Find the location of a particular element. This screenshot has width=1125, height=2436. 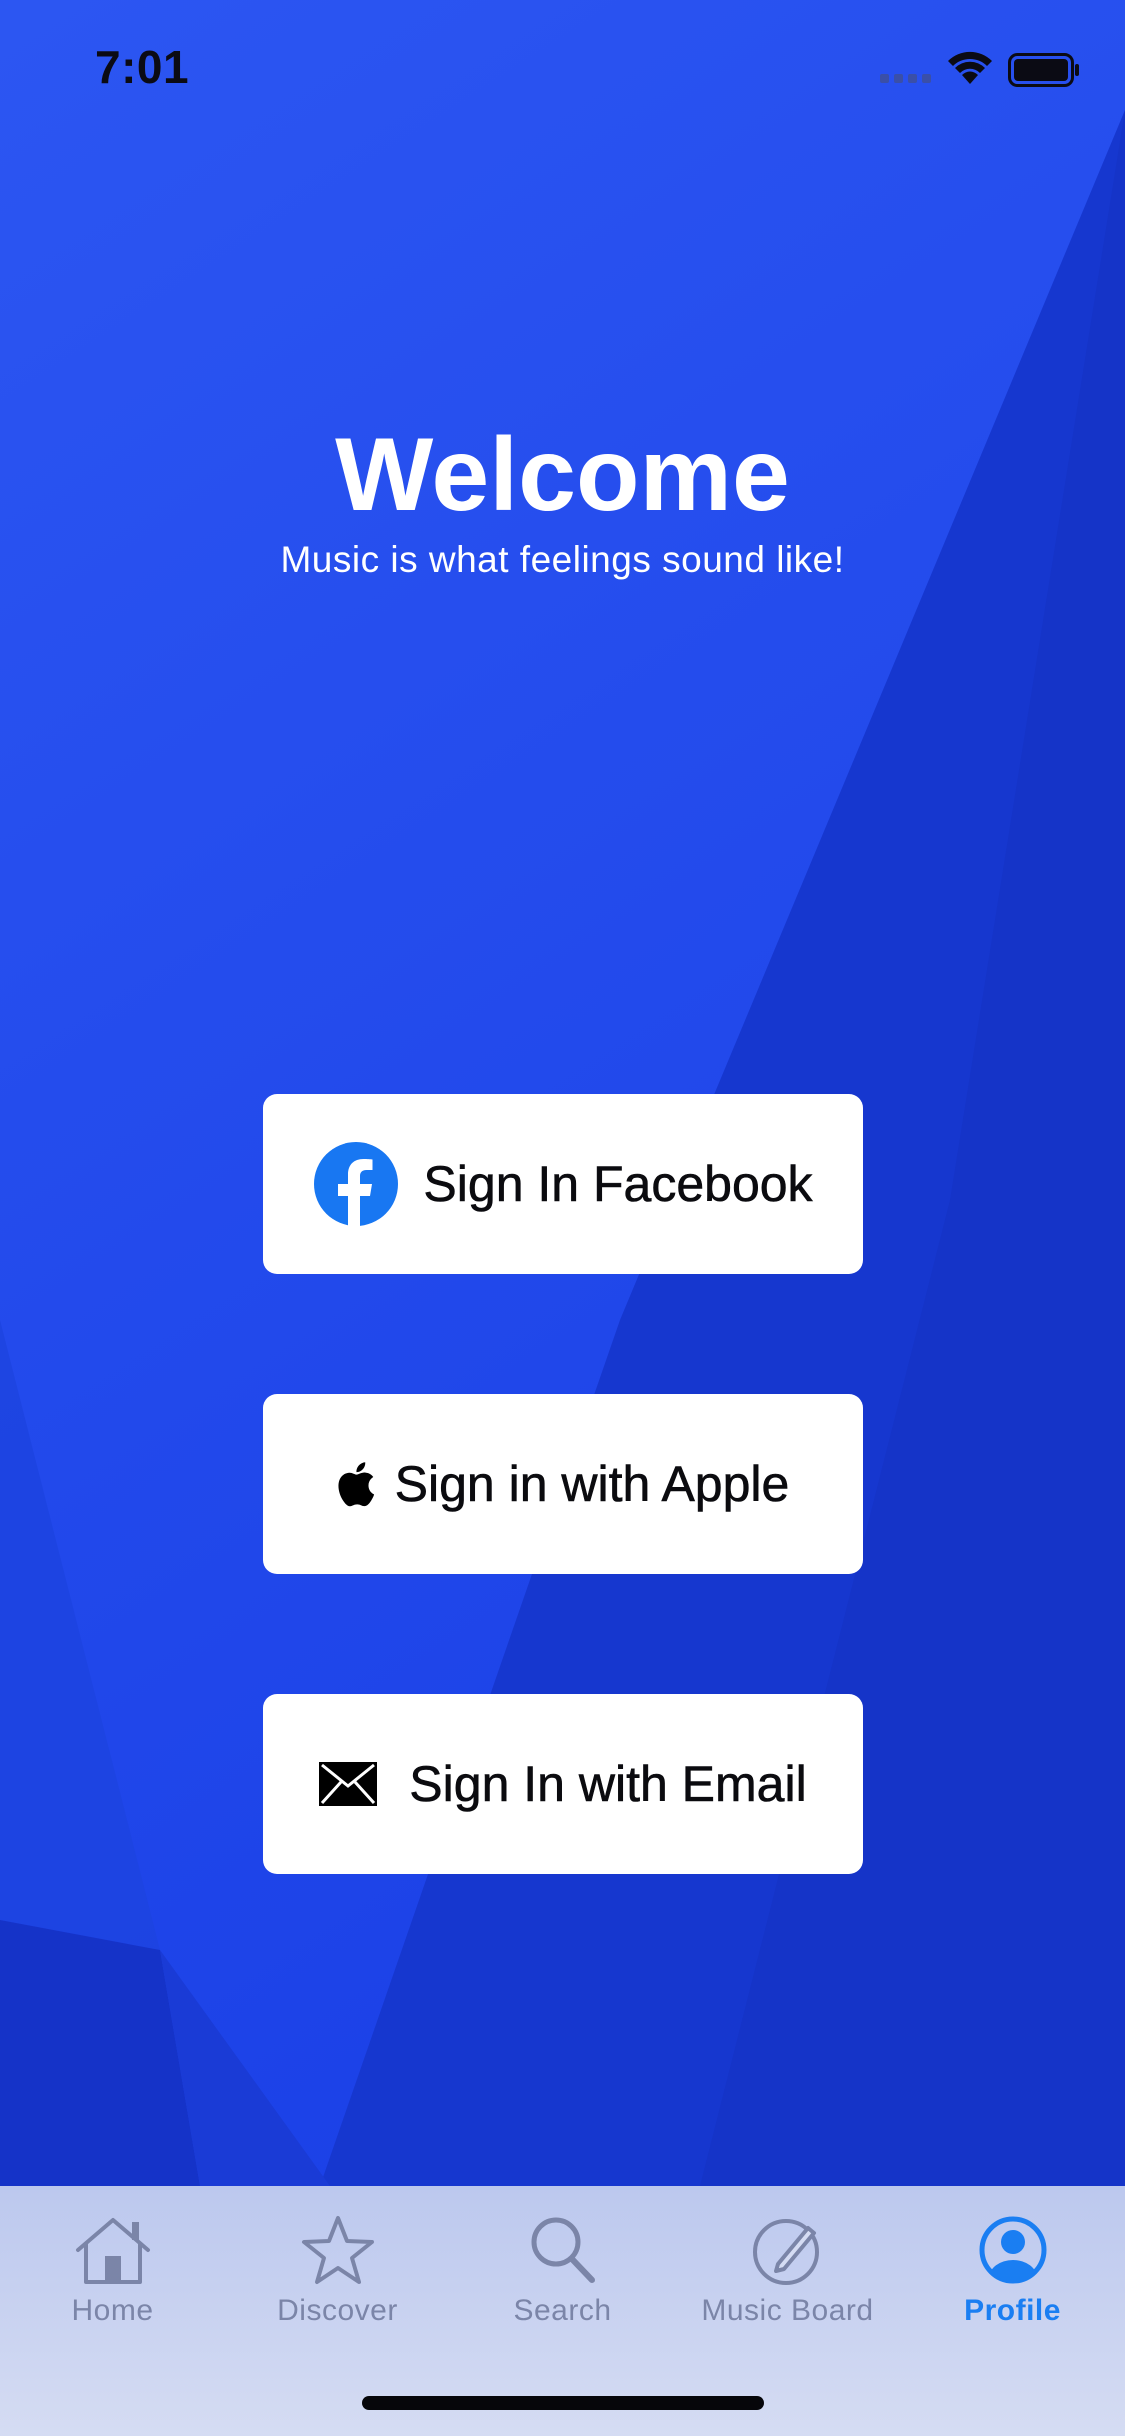

sign-in-facebook-button: Sign In Facebook is located at coordinates (563, 1184).